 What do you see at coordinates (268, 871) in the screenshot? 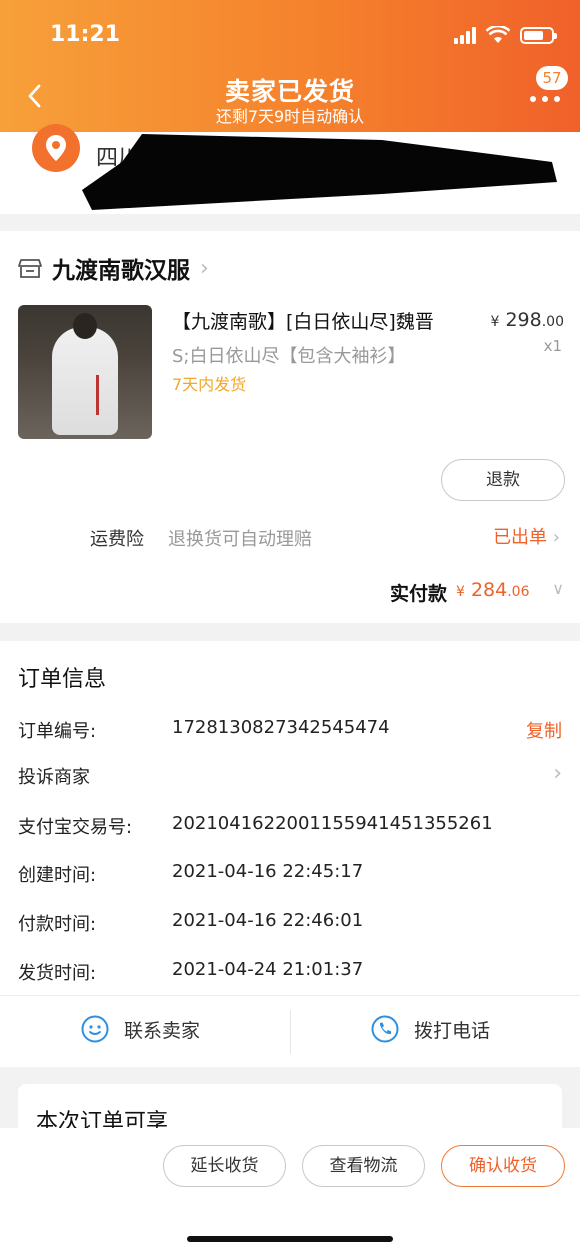
I see `created-time: 2021-04-16 22:45:17` at bounding box center [268, 871].